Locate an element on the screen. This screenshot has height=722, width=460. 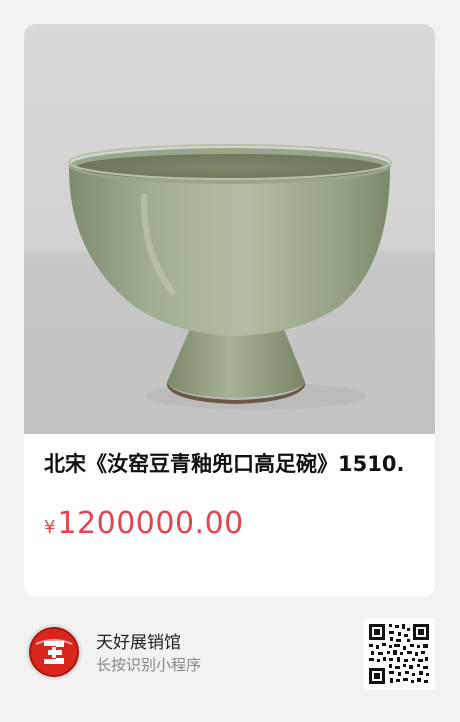
product-info: 北宋《汝窑豆青釉兜口高足碗》1510. ¥ 1200000.00 is located at coordinates (229, 487).